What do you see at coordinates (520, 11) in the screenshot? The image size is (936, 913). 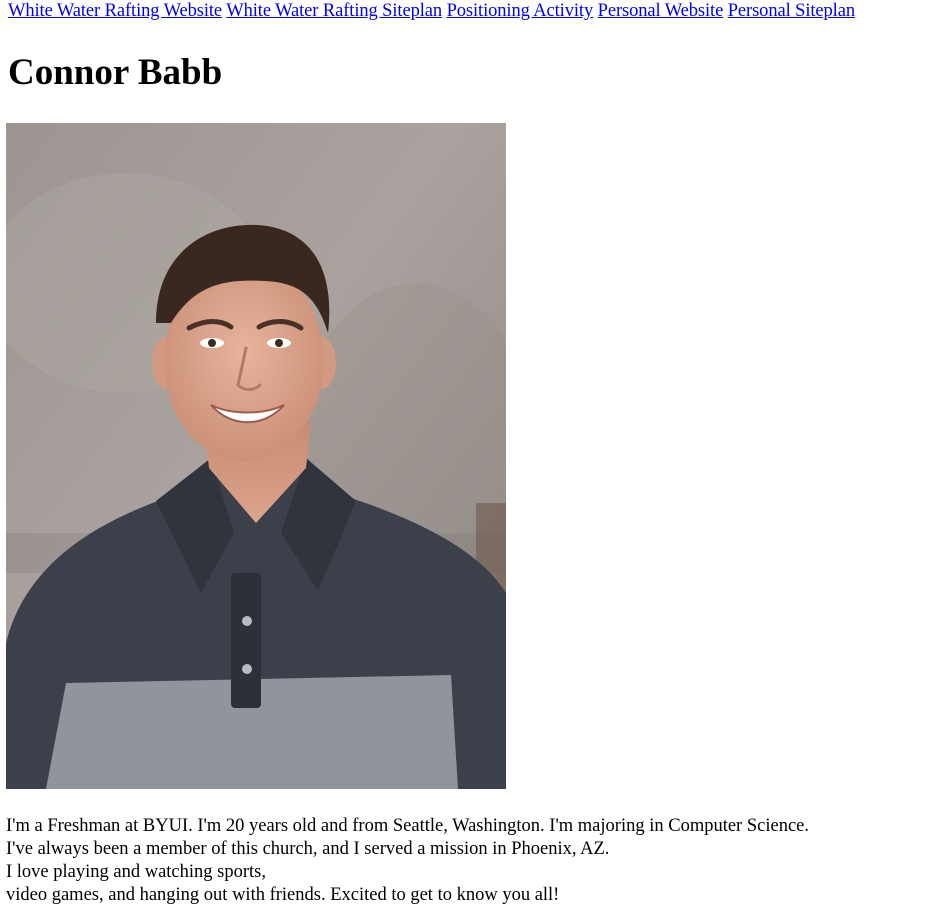 I see `nav-link-positioning-activity: Positioning Activity` at bounding box center [520, 11].